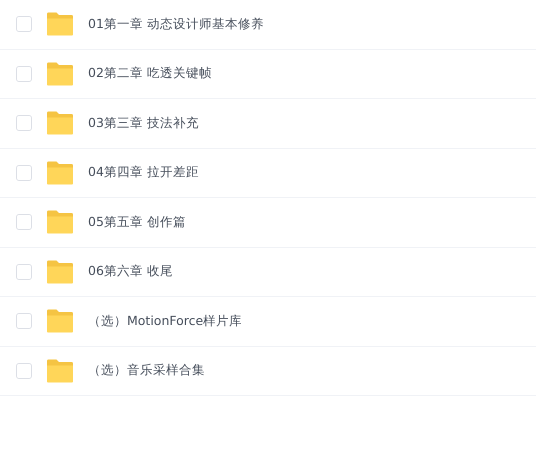  What do you see at coordinates (137, 222) in the screenshot?
I see `folder-name: 05第五章 创作篇` at bounding box center [137, 222].